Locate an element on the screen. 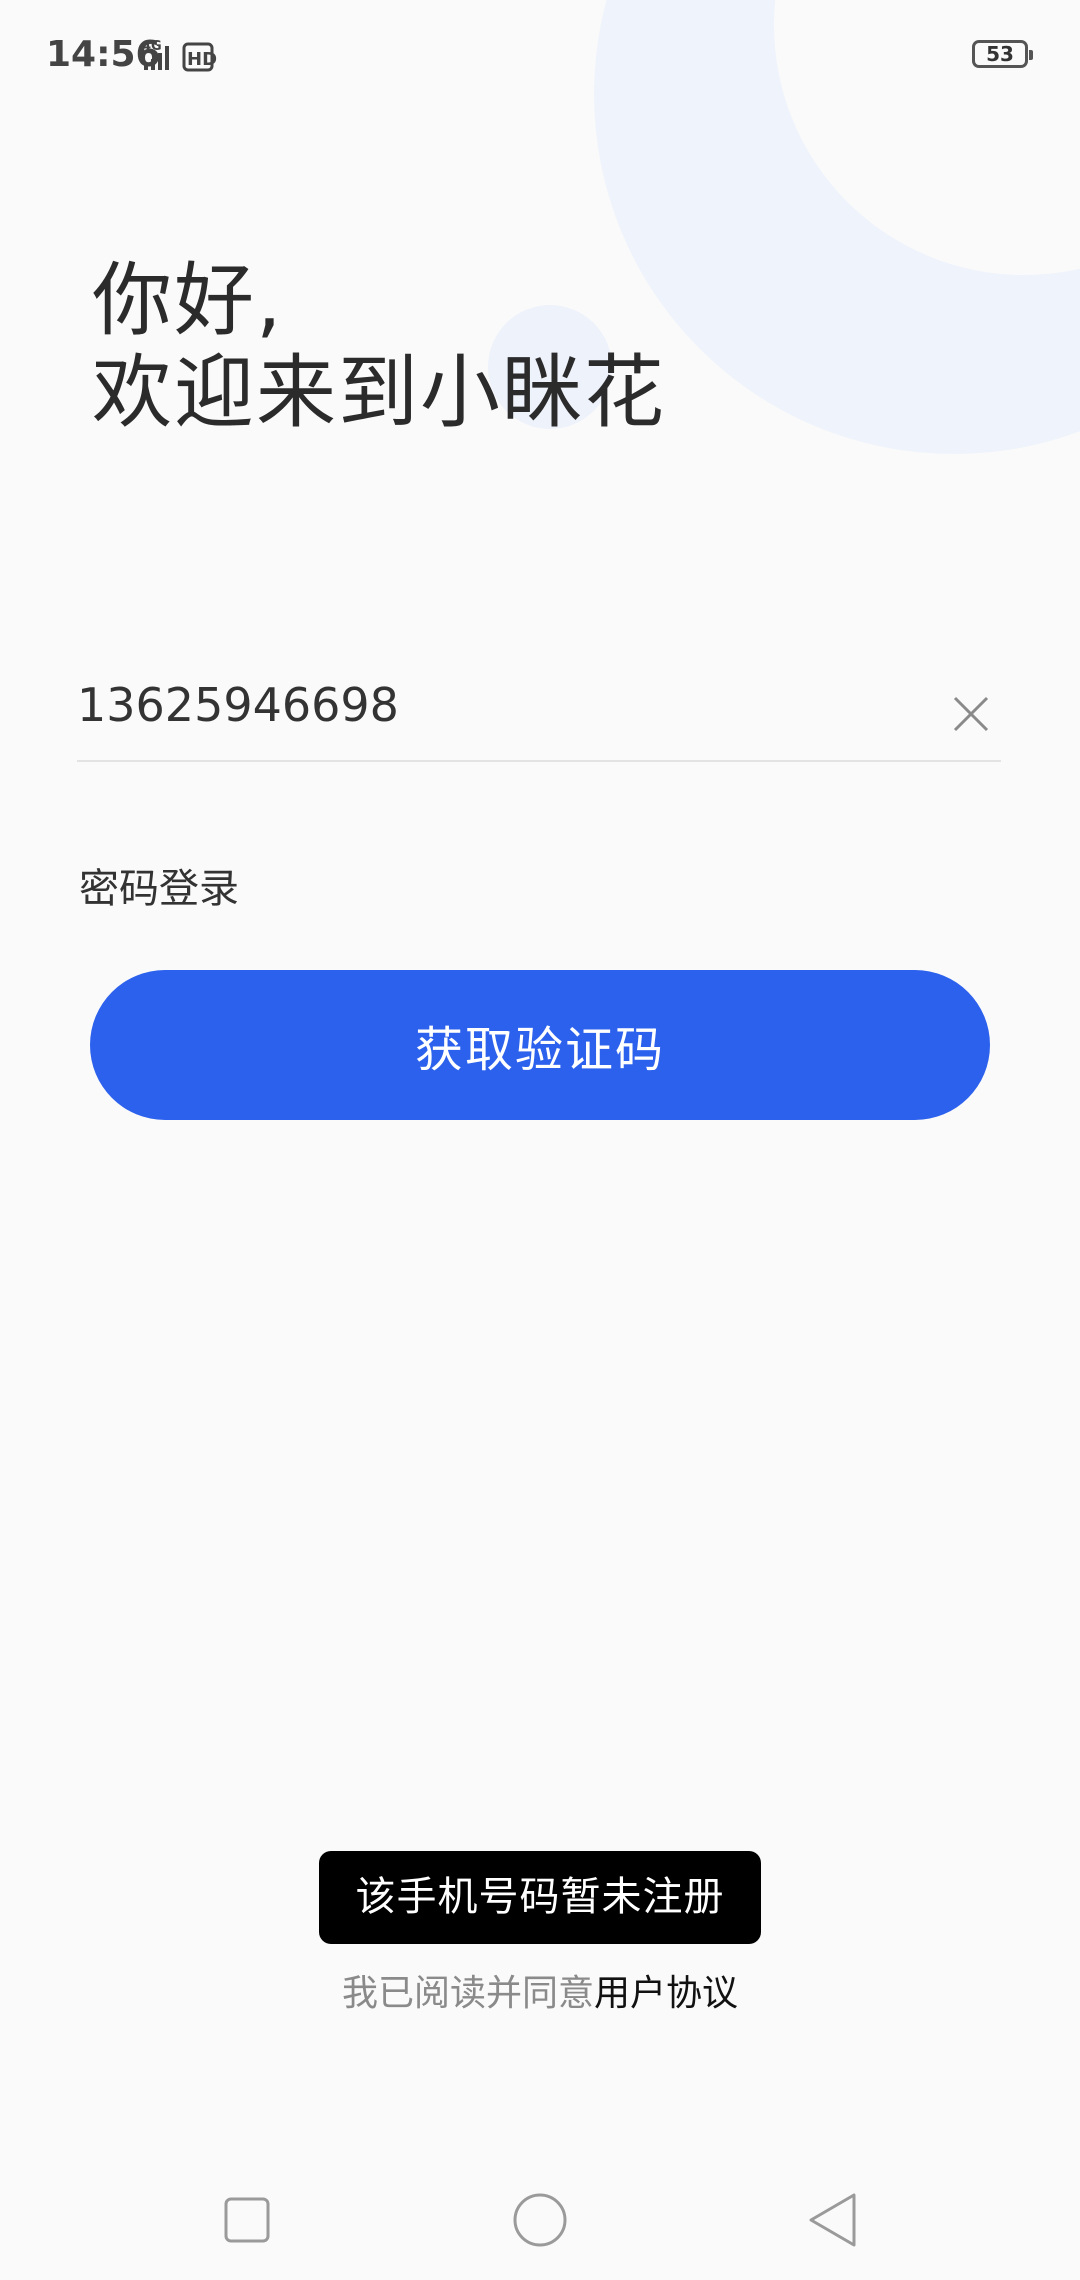 The height and width of the screenshot is (2280, 1080). svg-text: 4G is located at coordinates (152, 46).